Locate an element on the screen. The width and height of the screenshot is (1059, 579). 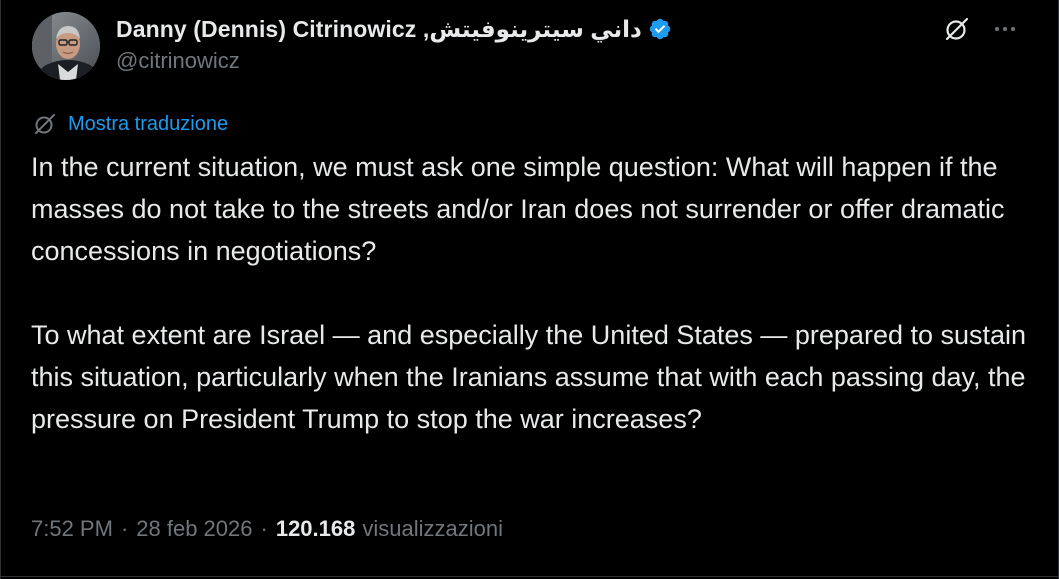
more-button is located at coordinates (1005, 29).